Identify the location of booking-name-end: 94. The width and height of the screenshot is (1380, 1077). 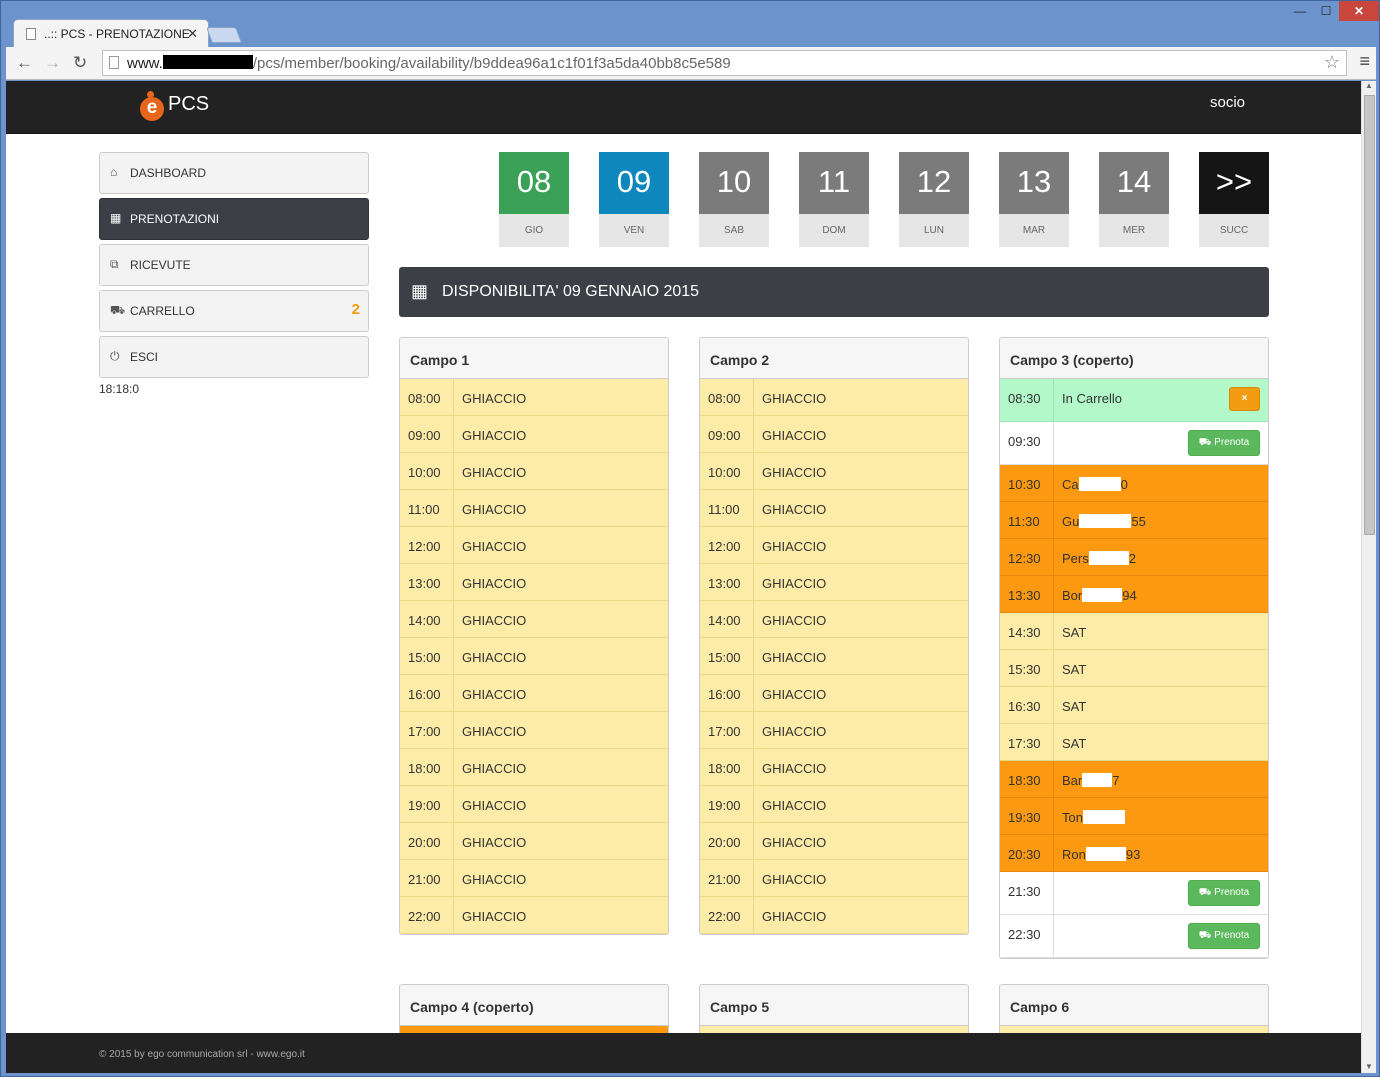
(1129, 595).